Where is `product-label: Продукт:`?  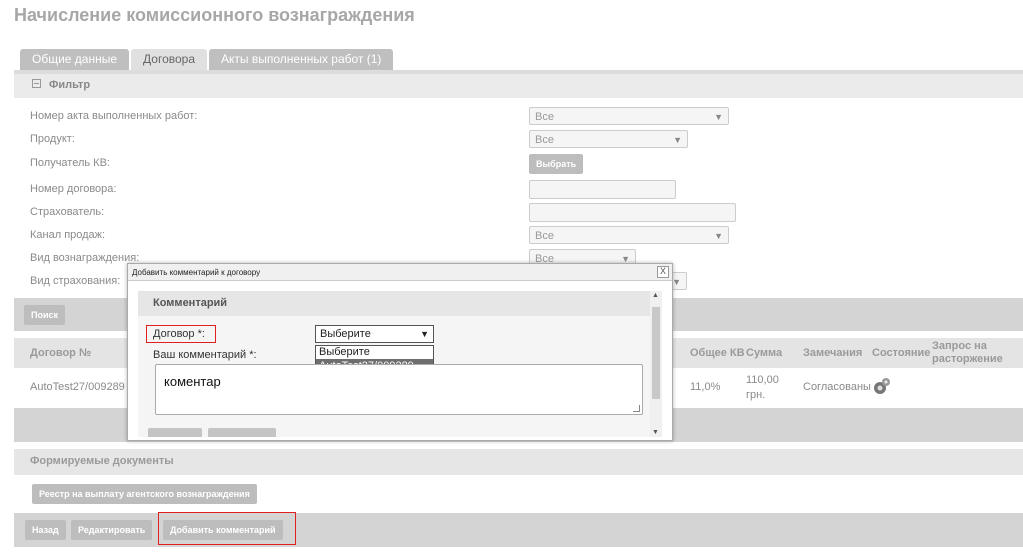 product-label: Продукт: is located at coordinates (52, 139).